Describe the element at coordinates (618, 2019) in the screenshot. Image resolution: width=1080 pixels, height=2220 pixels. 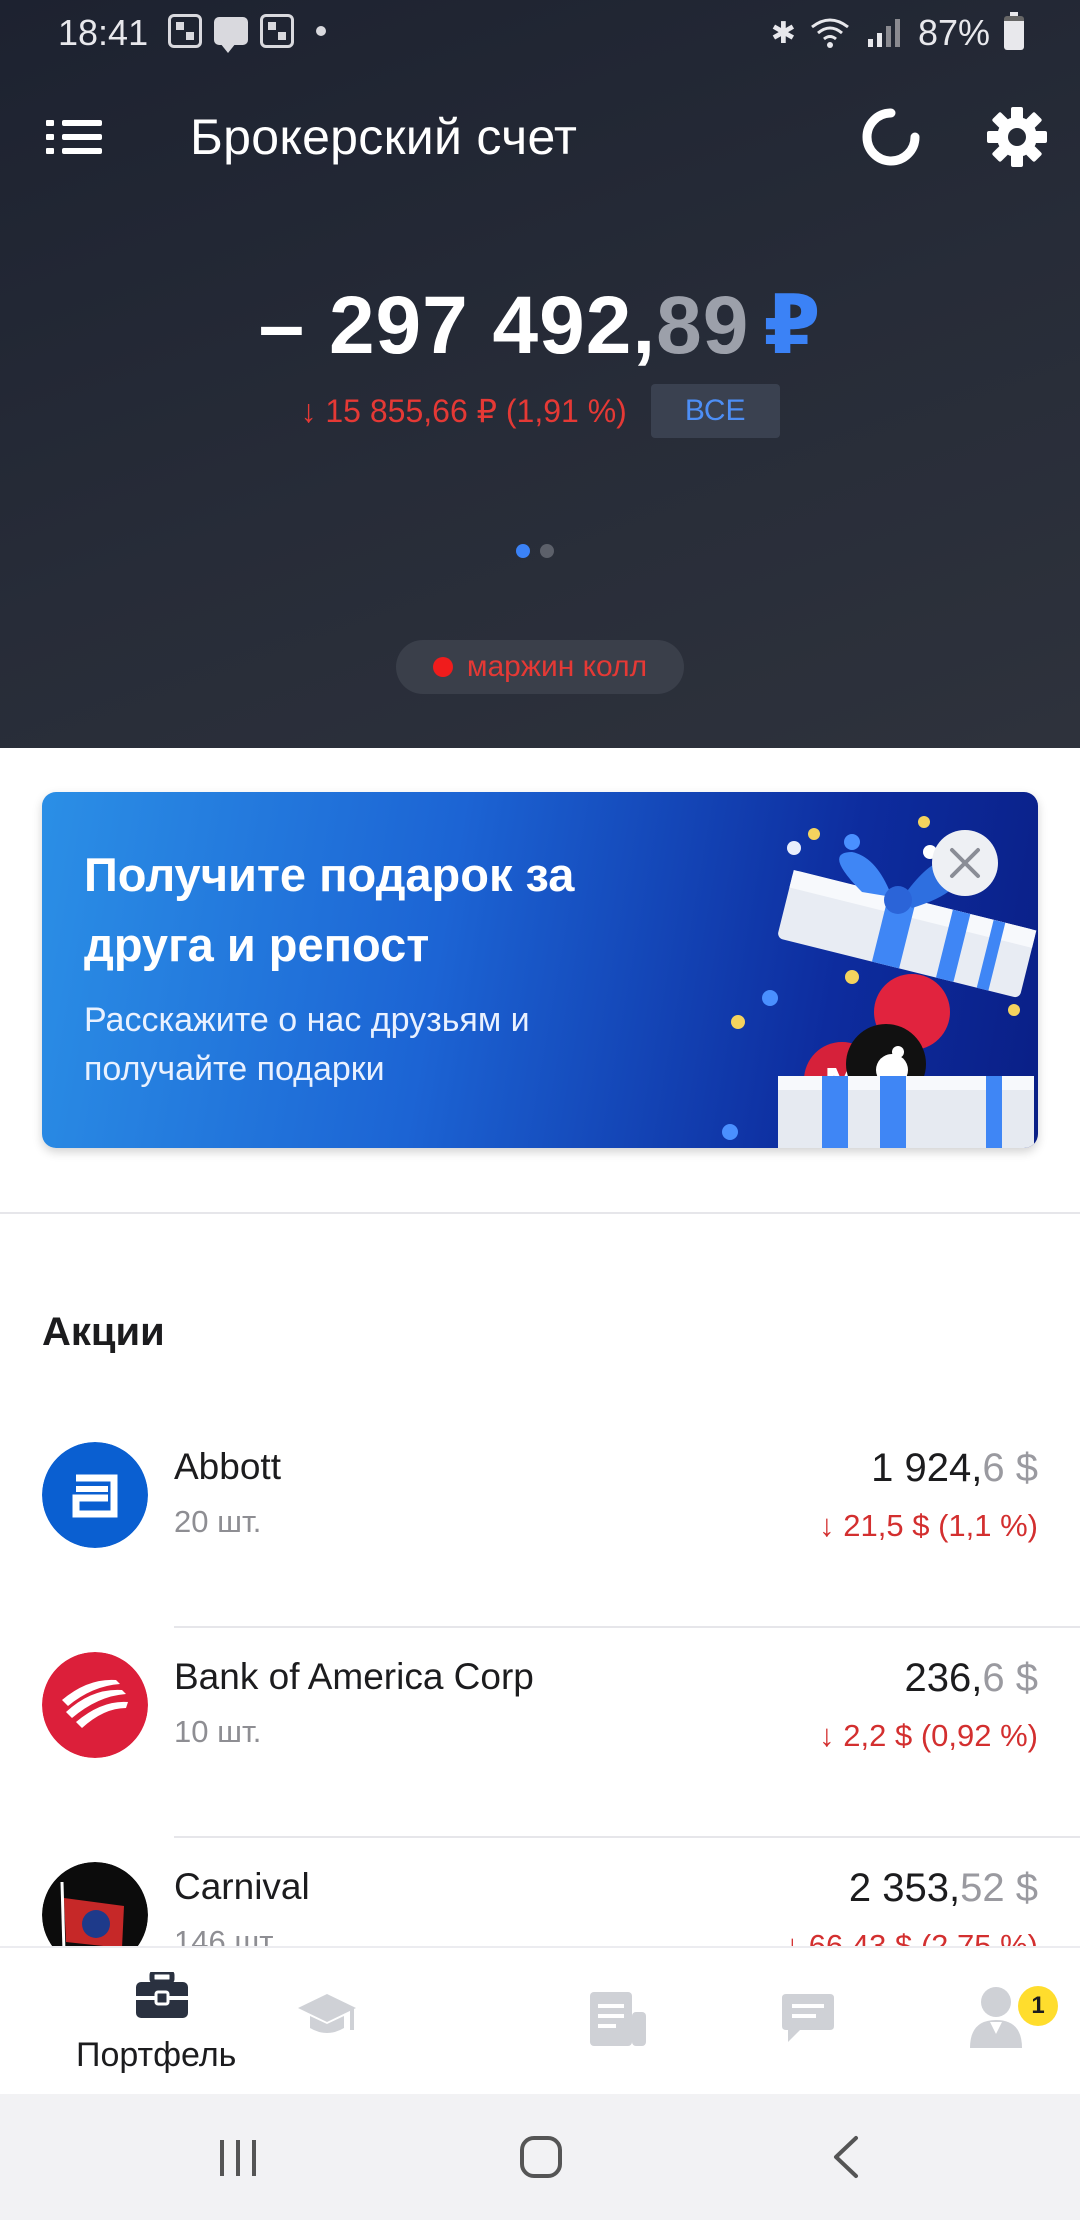
I see `news-icon` at that location.